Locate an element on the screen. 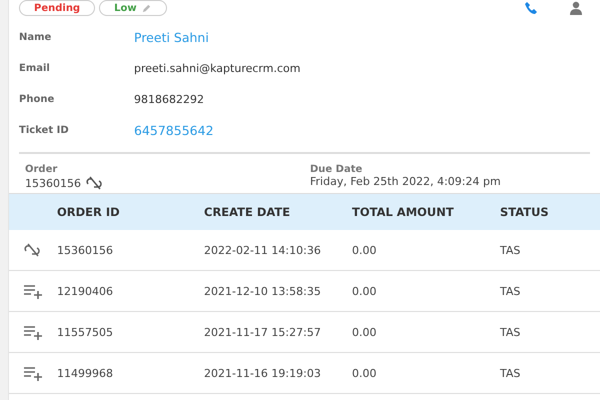 The image size is (600, 400). field-value: preeti.sahni@kapturecrm.com is located at coordinates (217, 68).